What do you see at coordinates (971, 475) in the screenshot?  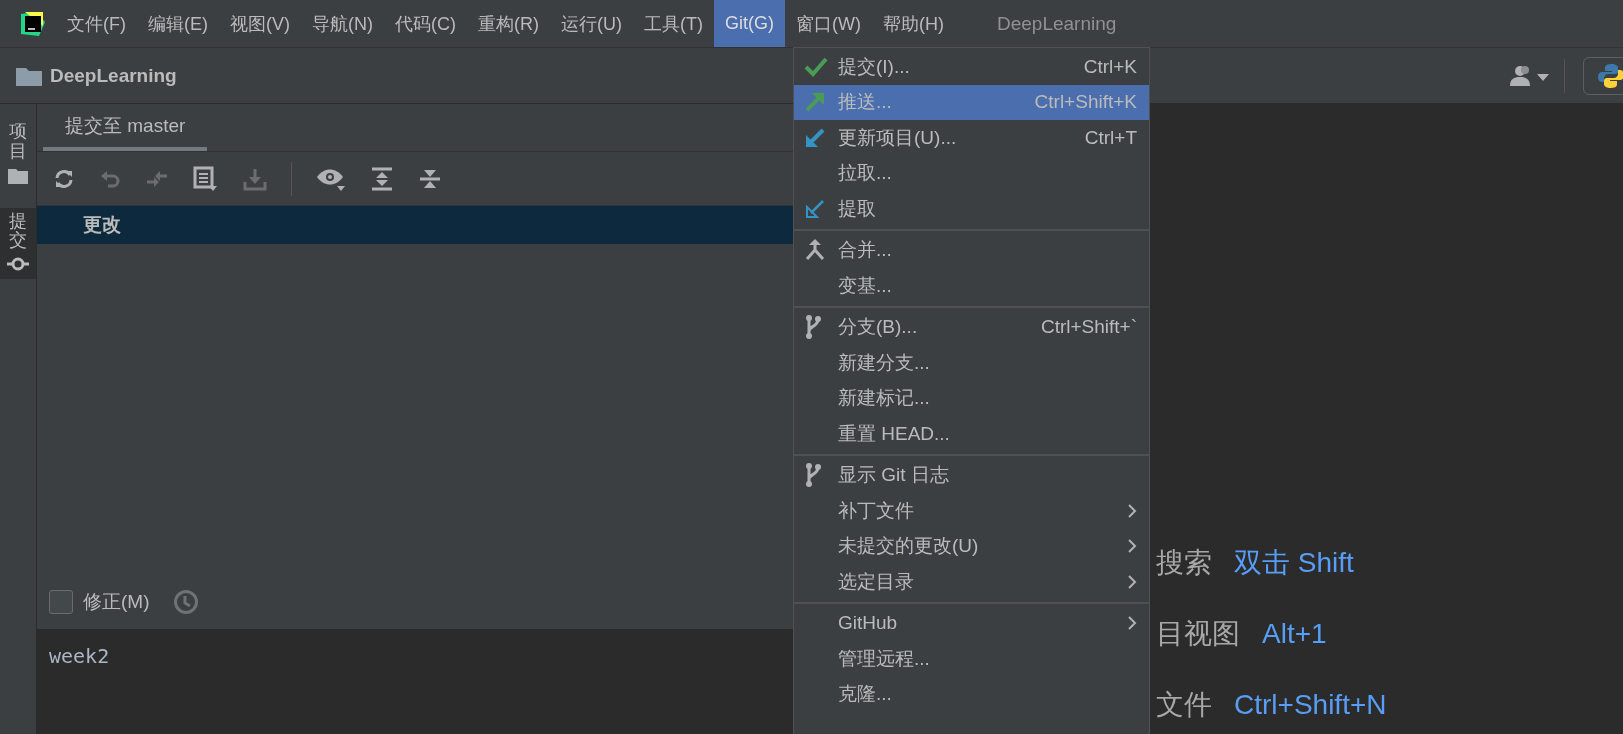 I see `menu-item: 显示 Git 日志` at bounding box center [971, 475].